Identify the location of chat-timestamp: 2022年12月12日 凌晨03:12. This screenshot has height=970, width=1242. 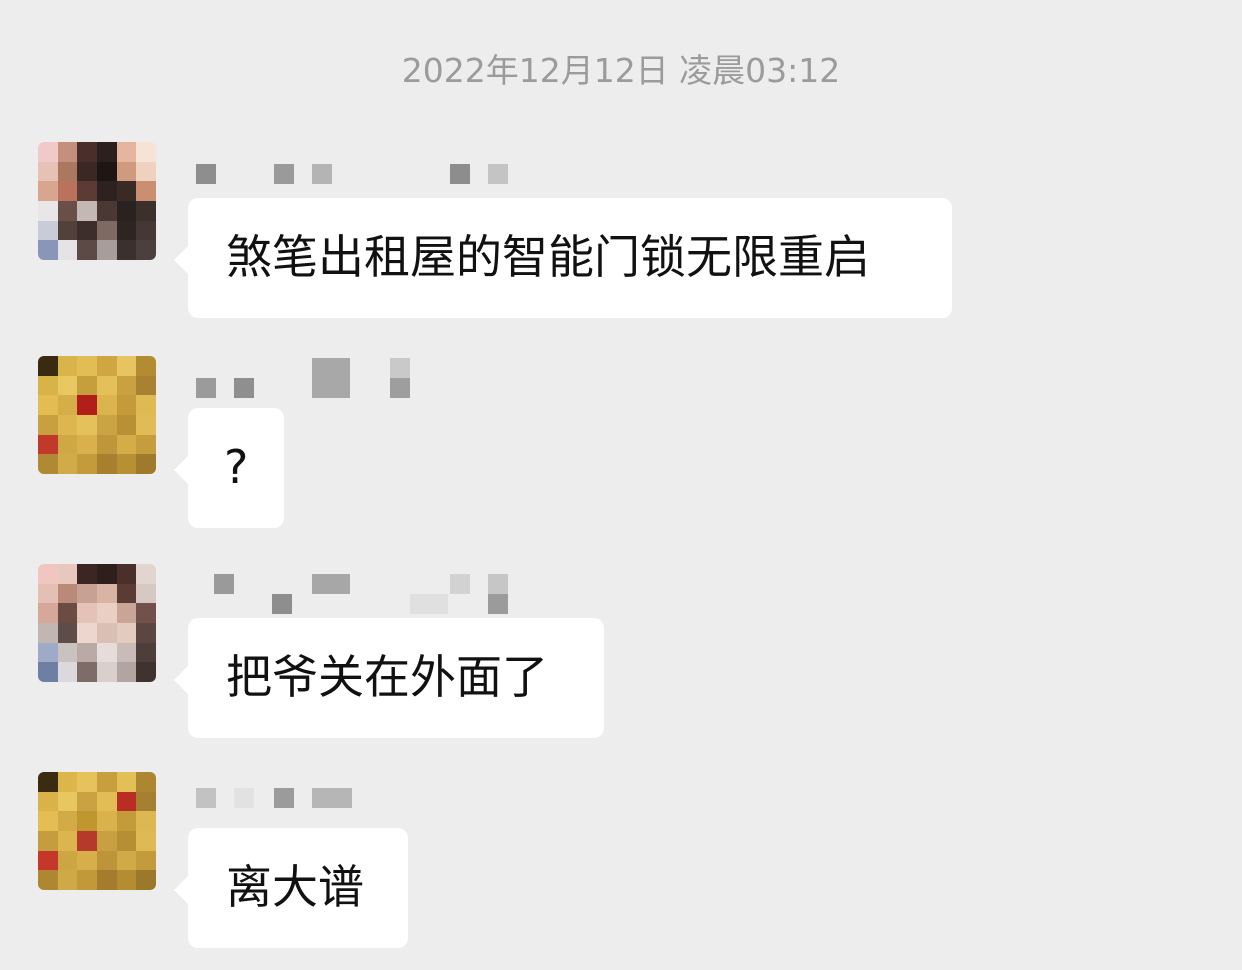
(621, 70).